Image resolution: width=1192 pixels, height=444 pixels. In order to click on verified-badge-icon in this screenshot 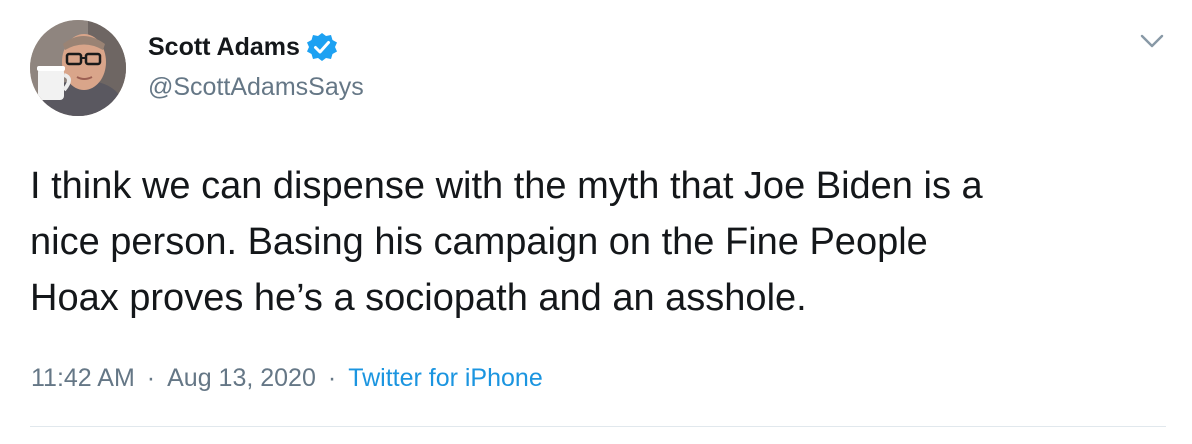, I will do `click(321, 47)`.